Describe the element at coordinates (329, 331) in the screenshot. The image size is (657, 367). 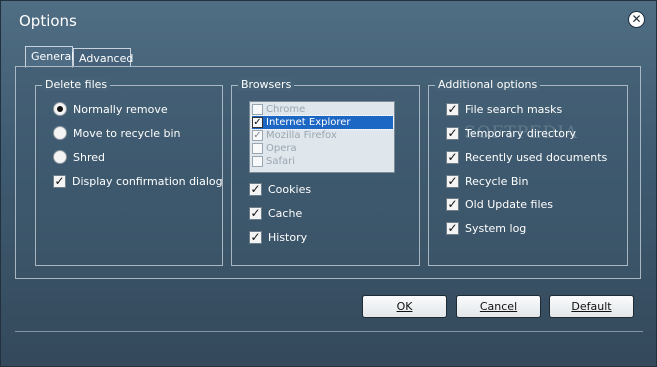
I see `footer-divider` at that location.